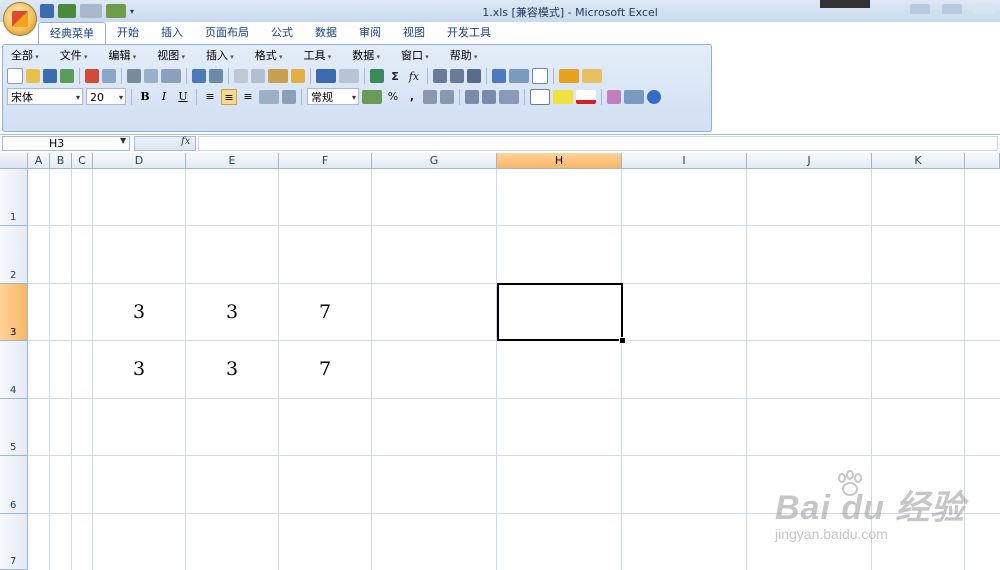 The height and width of the screenshot is (570, 1000). I want to click on styles-icon, so click(614, 96).